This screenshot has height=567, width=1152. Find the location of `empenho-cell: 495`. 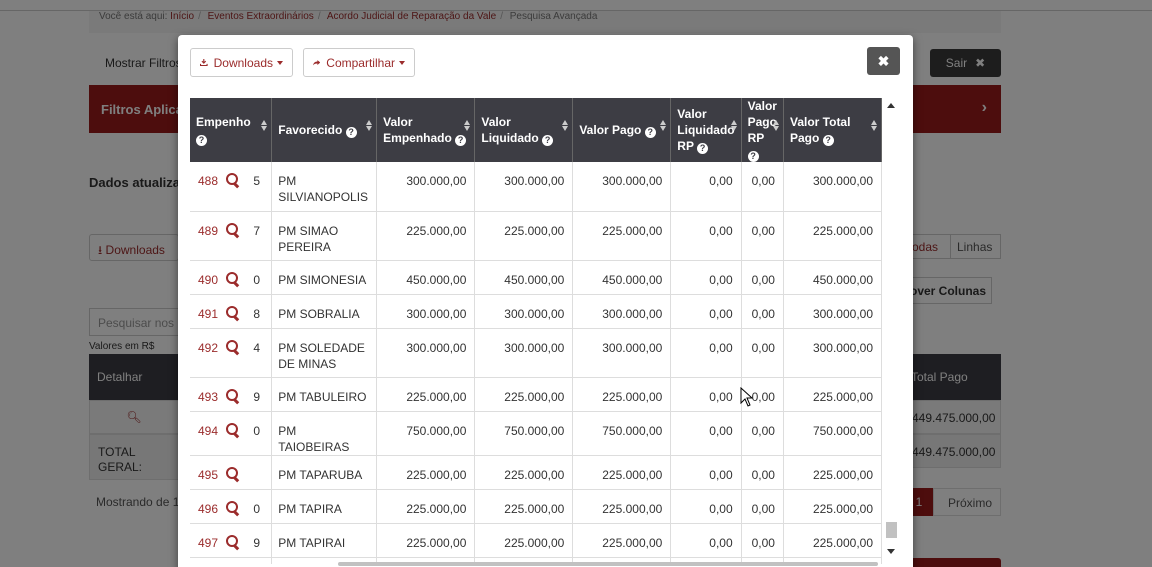

empenho-cell: 495 is located at coordinates (231, 472).